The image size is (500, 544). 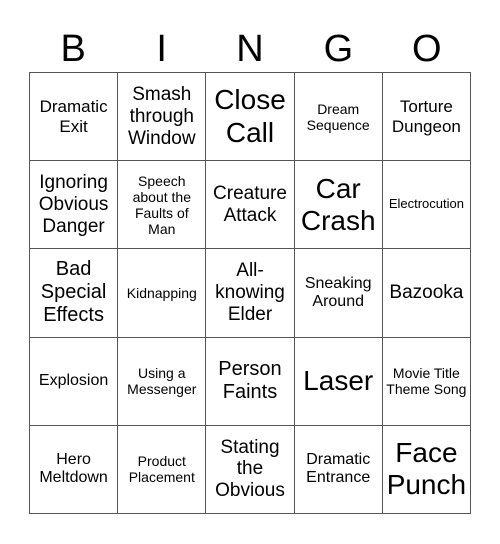 I want to click on bingo-cell: Dramatic Entrance, so click(x=338, y=469).